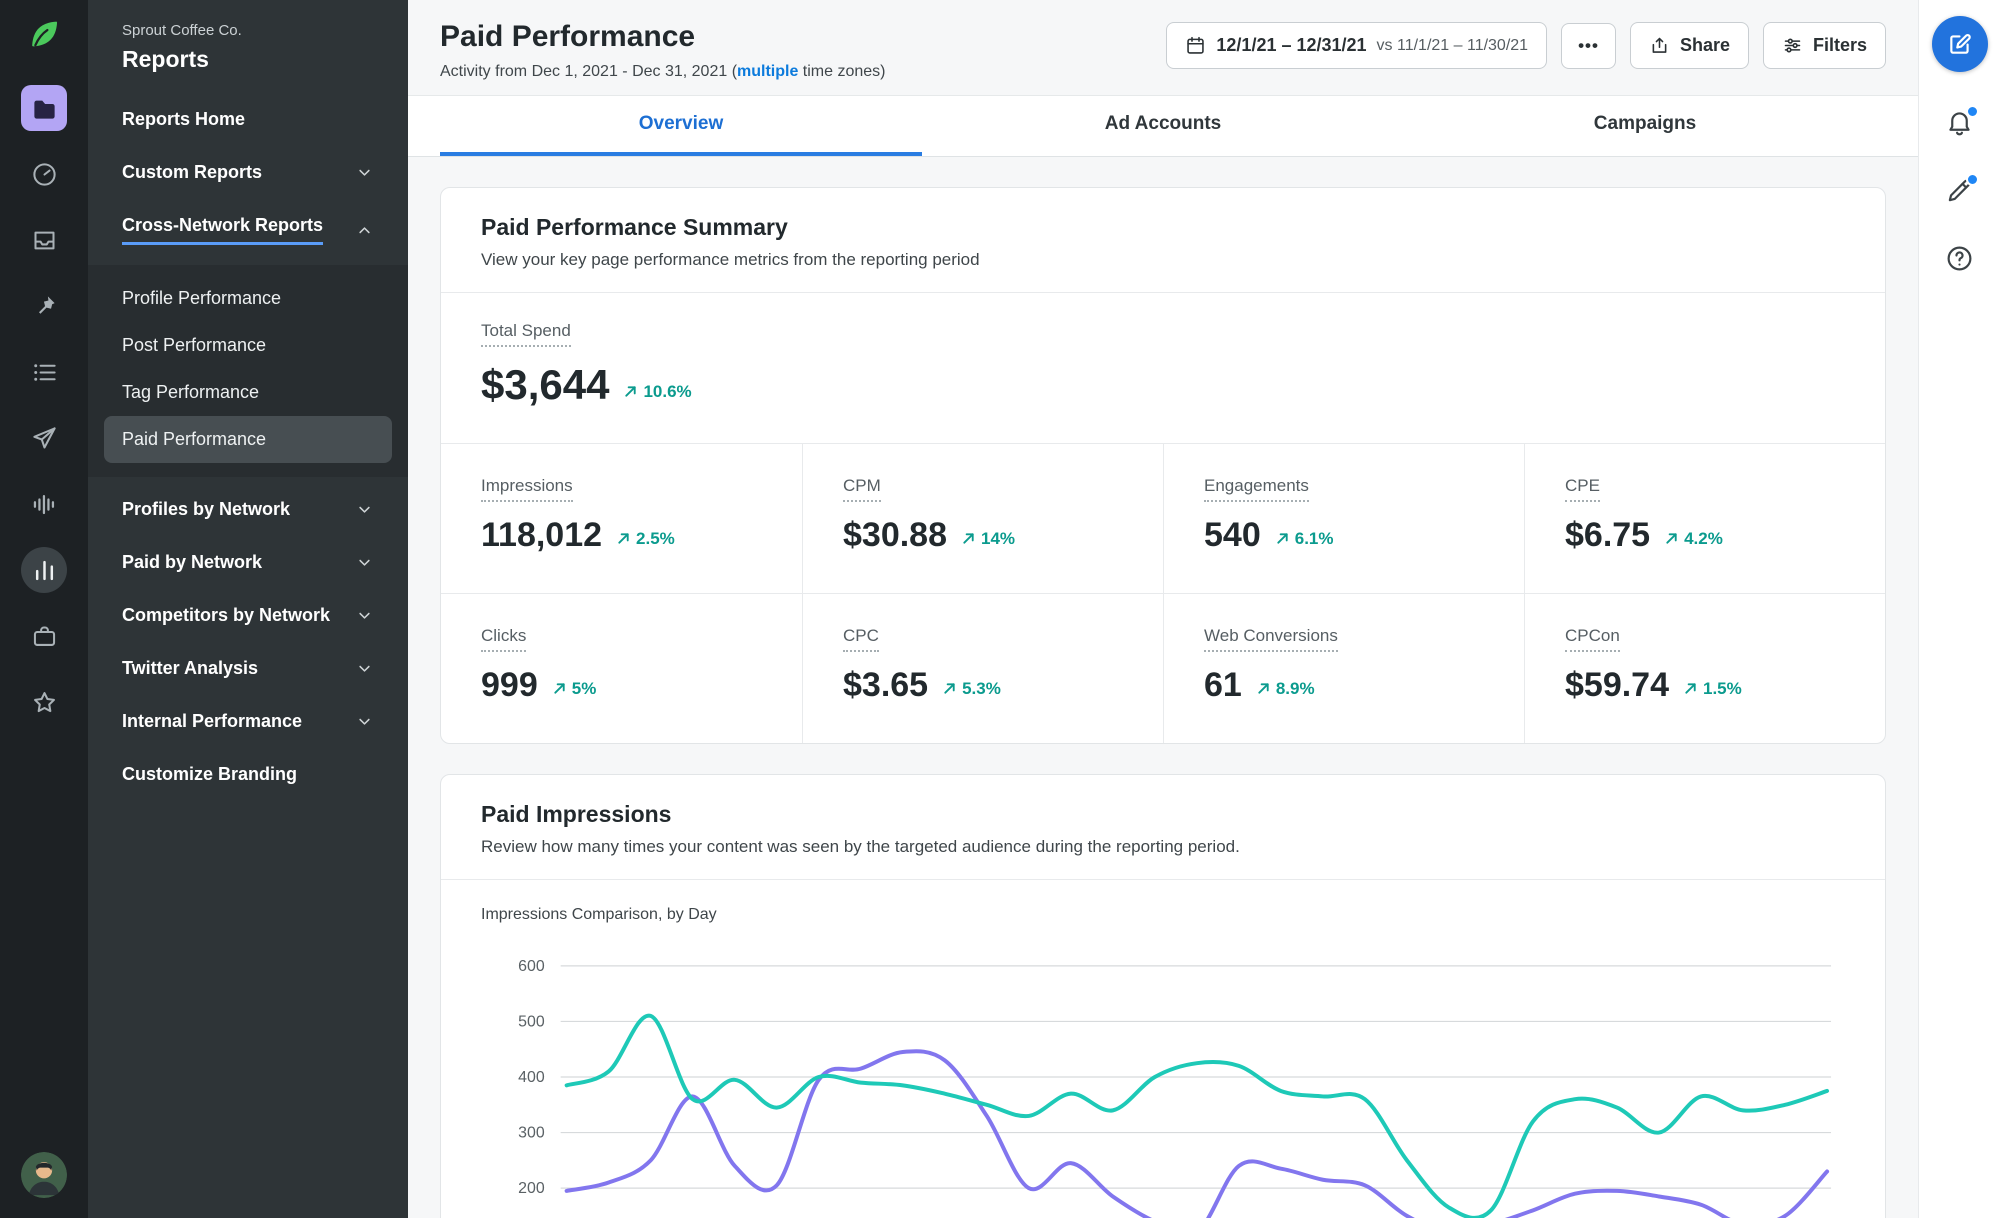 The height and width of the screenshot is (1218, 2000). Describe the element at coordinates (1722, 688) in the screenshot. I see `change-value: 1.5%` at that location.